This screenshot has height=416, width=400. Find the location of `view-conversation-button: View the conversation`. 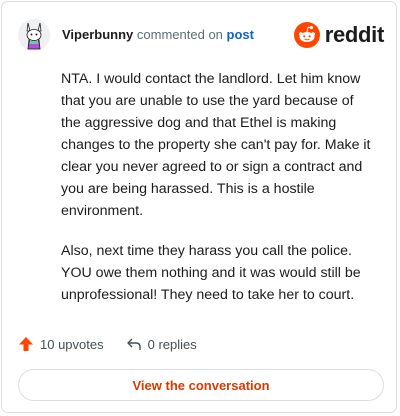

view-conversation-button: View the conversation is located at coordinates (201, 385).